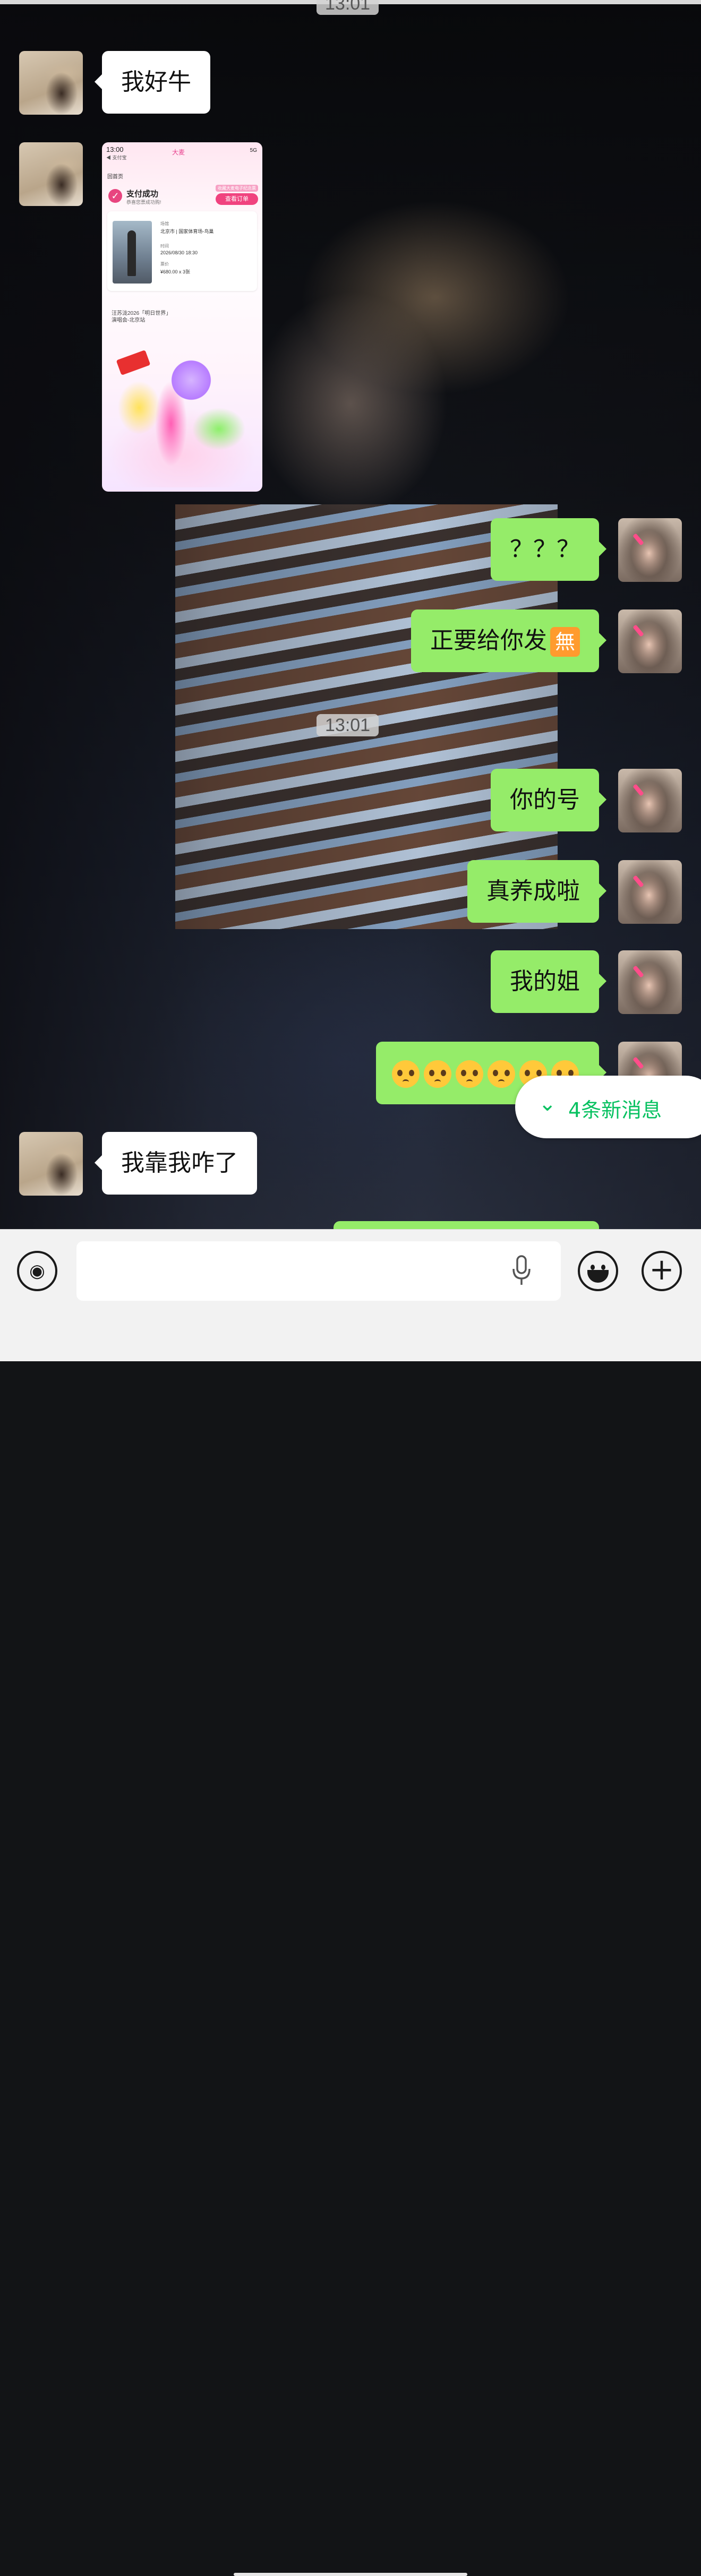  Describe the element at coordinates (187, 227) in the screenshot. I see `screenshot-venue: 场馆 北京市 | 国家体育场-鸟巢` at that location.